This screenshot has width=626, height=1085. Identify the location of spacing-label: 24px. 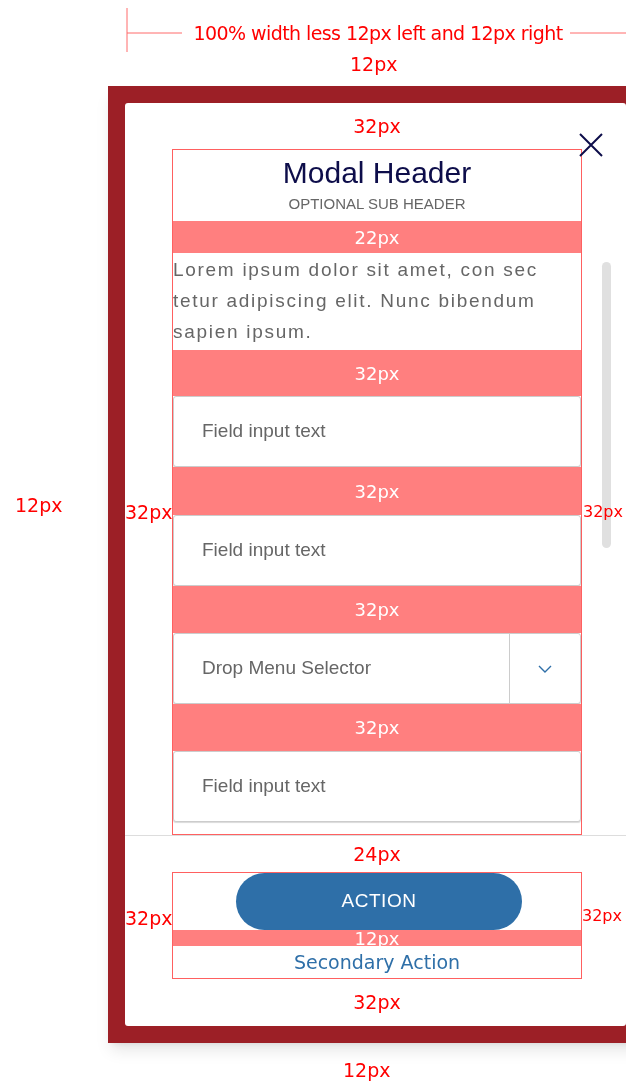
(377, 854).